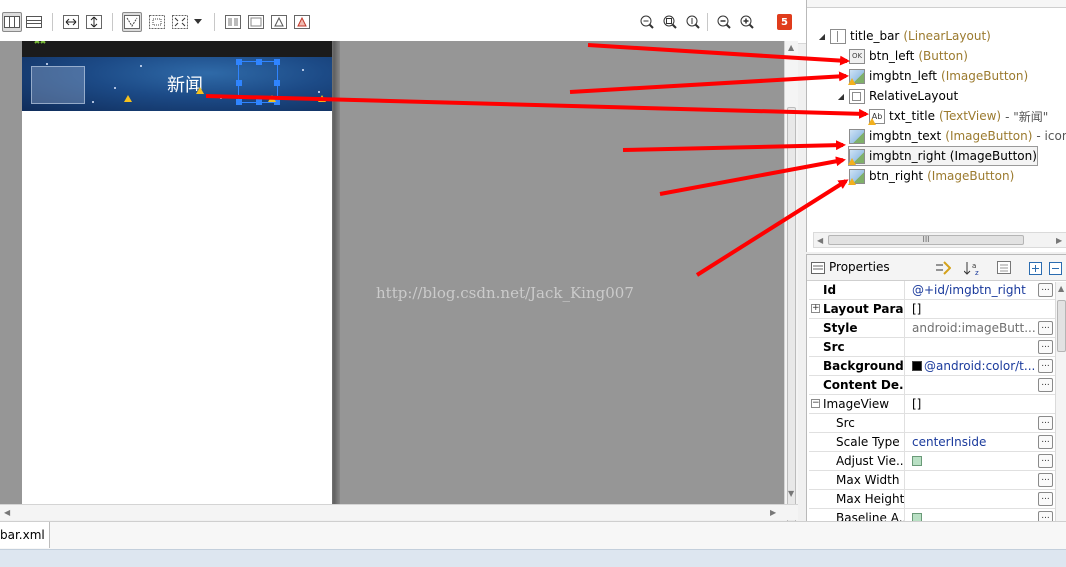 The height and width of the screenshot is (567, 1066). What do you see at coordinates (132, 22) in the screenshot?
I see `show-bounds-icon` at bounding box center [132, 22].